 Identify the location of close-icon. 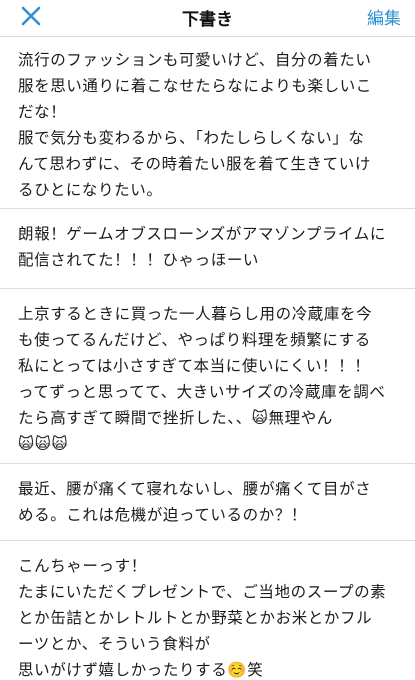
(31, 16).